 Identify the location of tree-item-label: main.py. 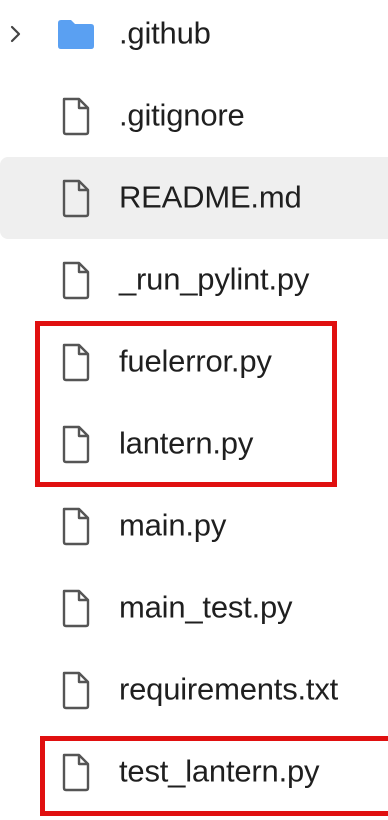
(173, 525).